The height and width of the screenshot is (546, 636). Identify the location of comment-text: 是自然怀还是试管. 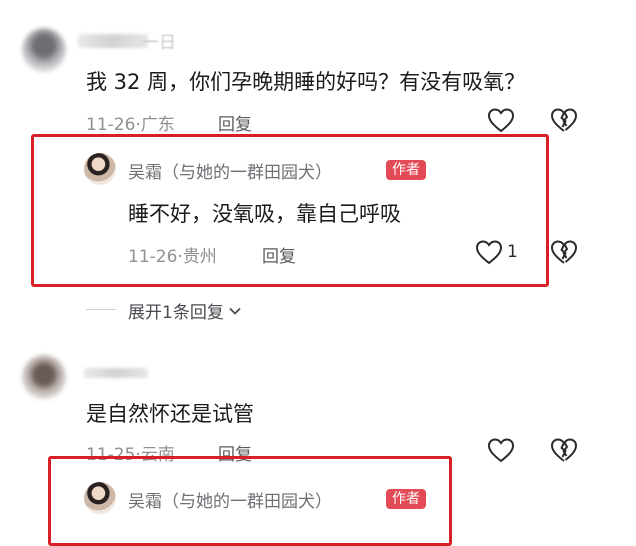
(170, 414).